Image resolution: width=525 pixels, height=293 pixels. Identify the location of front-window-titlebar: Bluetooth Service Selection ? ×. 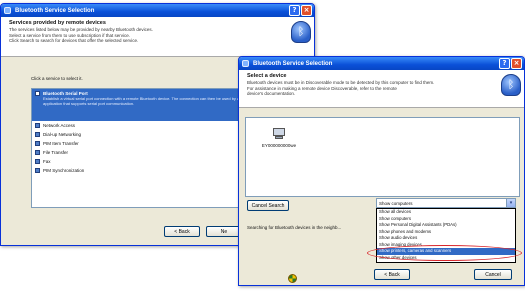
(381, 63).